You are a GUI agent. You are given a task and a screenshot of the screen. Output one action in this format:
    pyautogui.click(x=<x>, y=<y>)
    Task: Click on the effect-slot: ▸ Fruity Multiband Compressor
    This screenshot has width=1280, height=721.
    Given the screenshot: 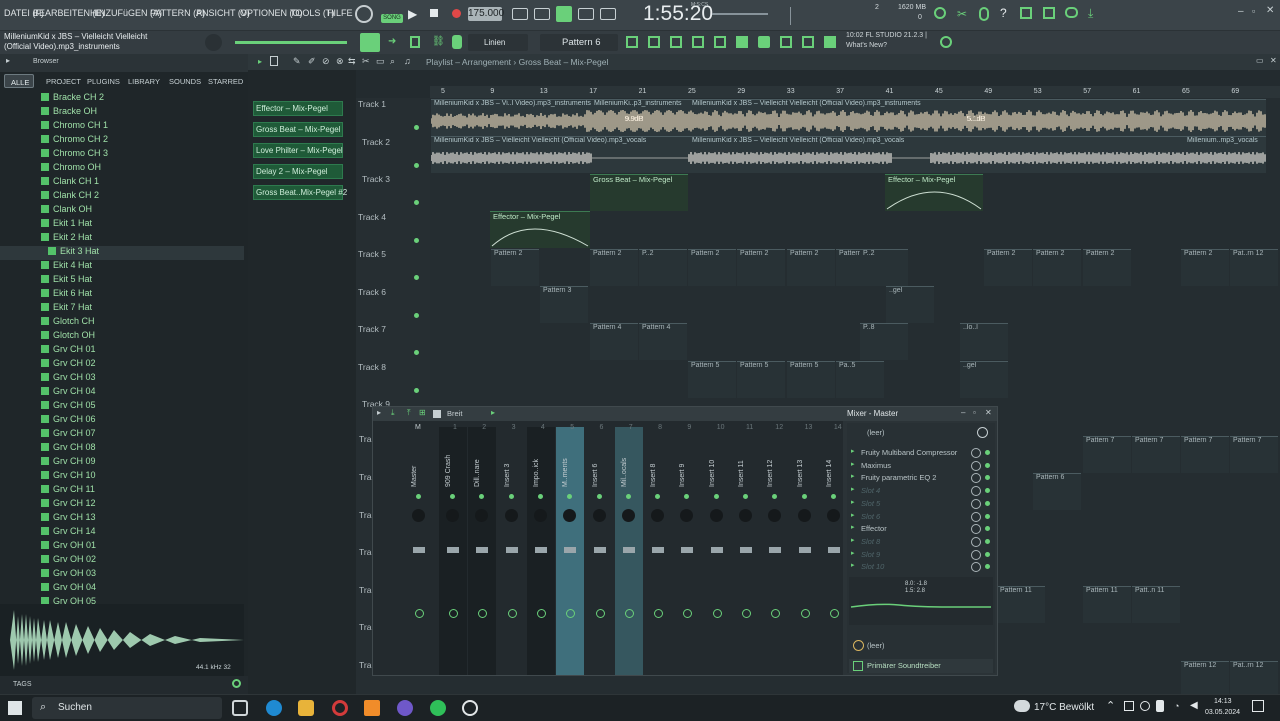 What is the action you would take?
    pyautogui.click(x=921, y=453)
    